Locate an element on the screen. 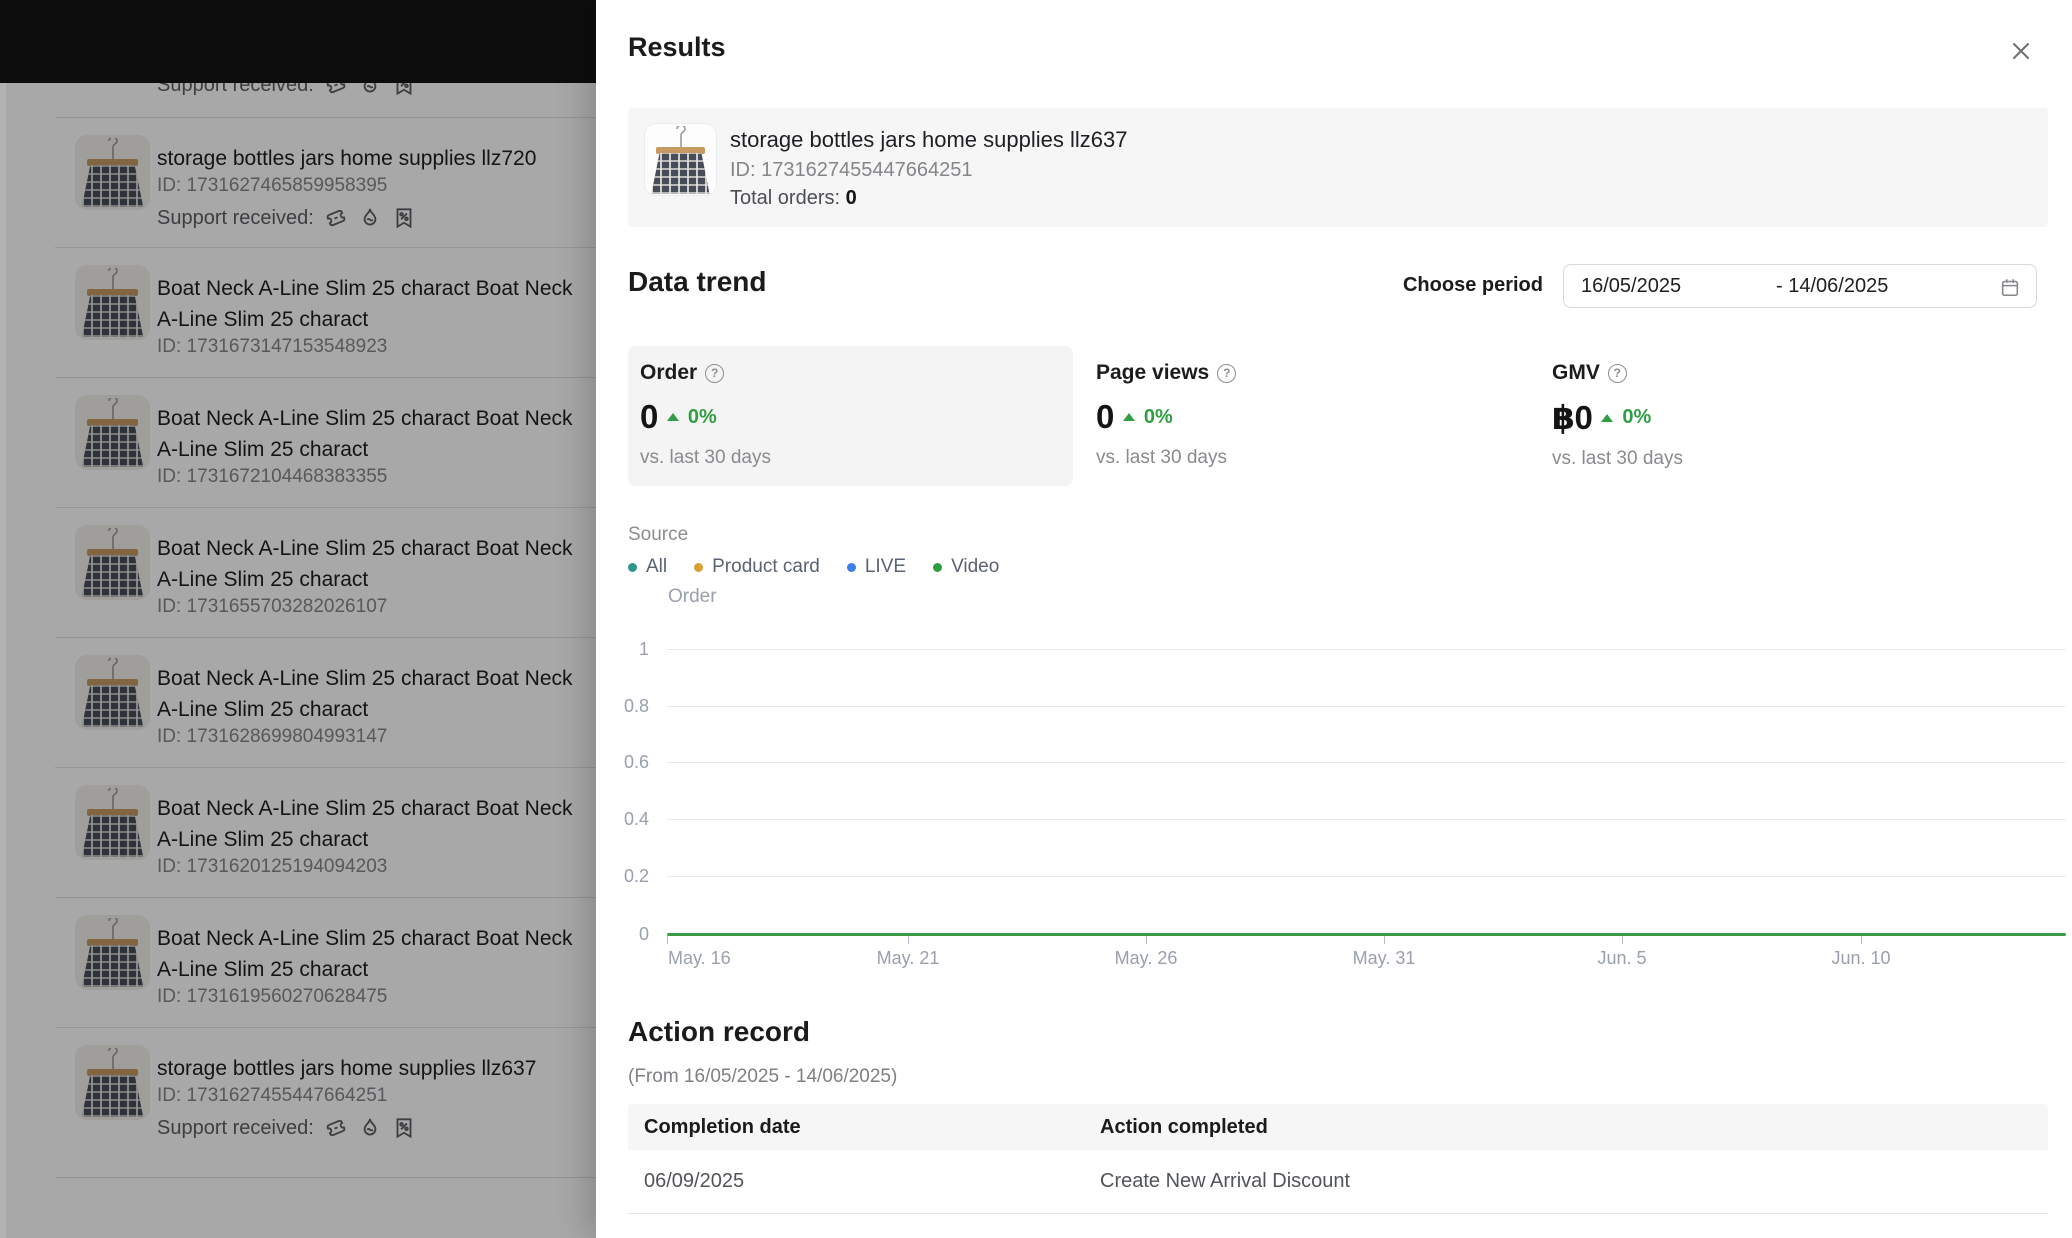  y-tick-label: 0 is located at coordinates (643, 934).